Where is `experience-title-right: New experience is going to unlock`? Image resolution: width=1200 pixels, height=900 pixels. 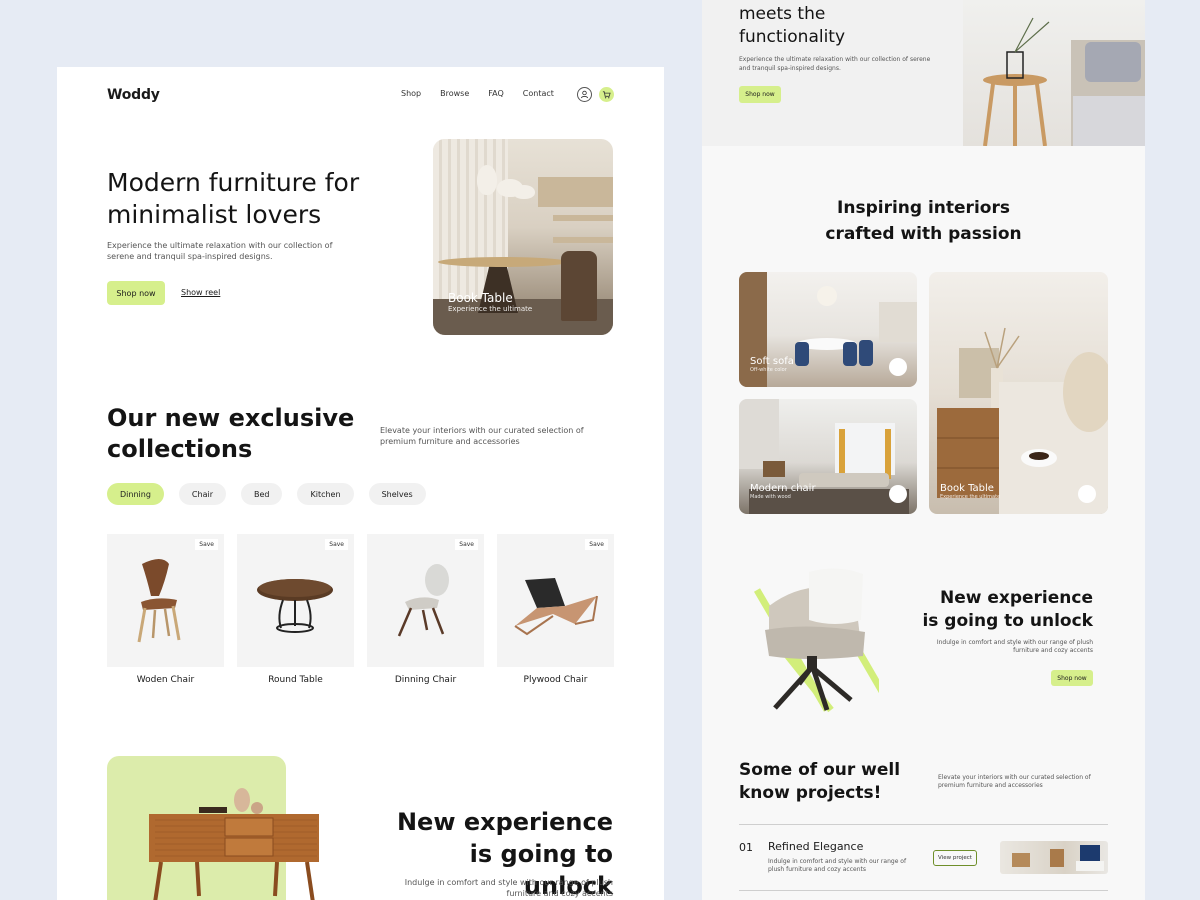
experience-title-right: New experience is going to unlock is located at coordinates (997, 610).